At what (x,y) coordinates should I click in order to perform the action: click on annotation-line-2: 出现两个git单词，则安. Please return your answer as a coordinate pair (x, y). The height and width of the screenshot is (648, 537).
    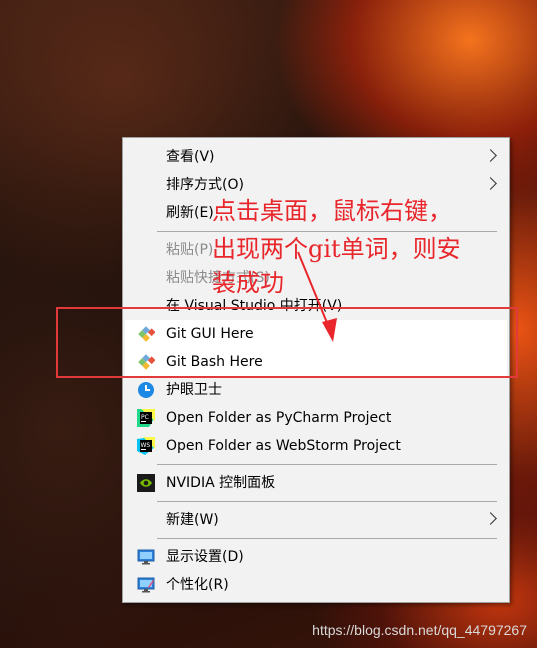
    Looking at the image, I should click on (336, 249).